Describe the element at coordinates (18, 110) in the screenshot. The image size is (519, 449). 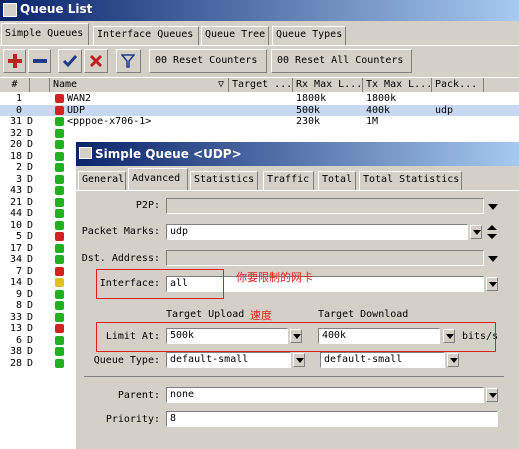
I see `row-number: 0` at that location.